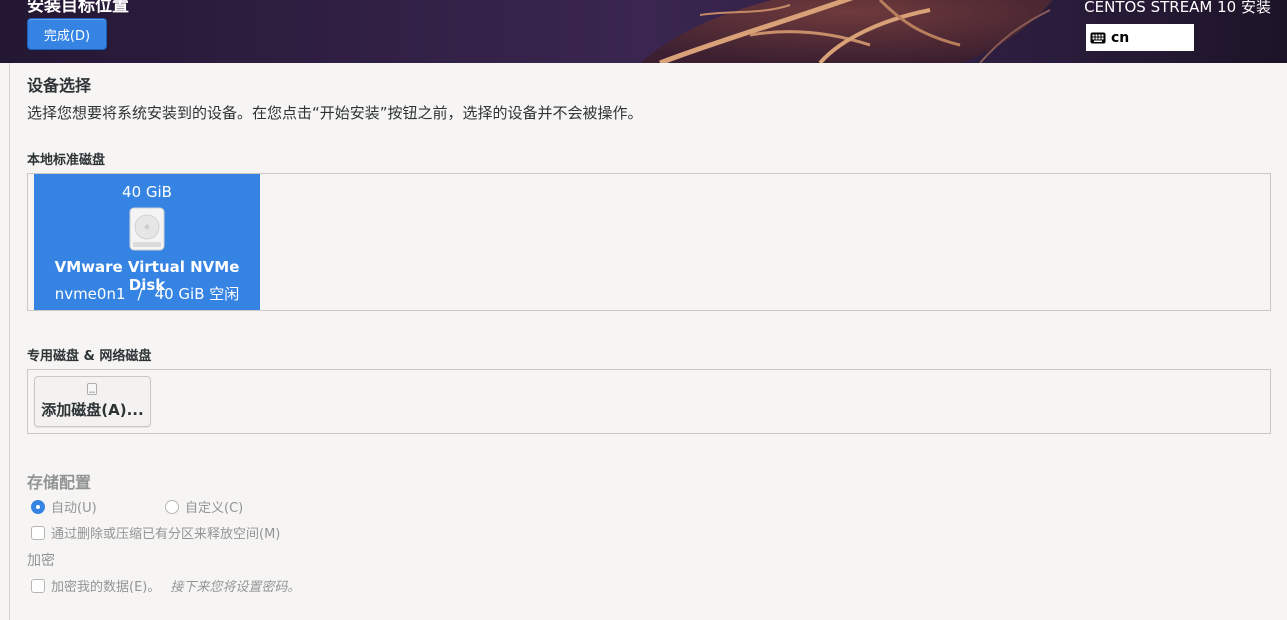  I want to click on disk-device: nvme0n1, so click(90, 294).